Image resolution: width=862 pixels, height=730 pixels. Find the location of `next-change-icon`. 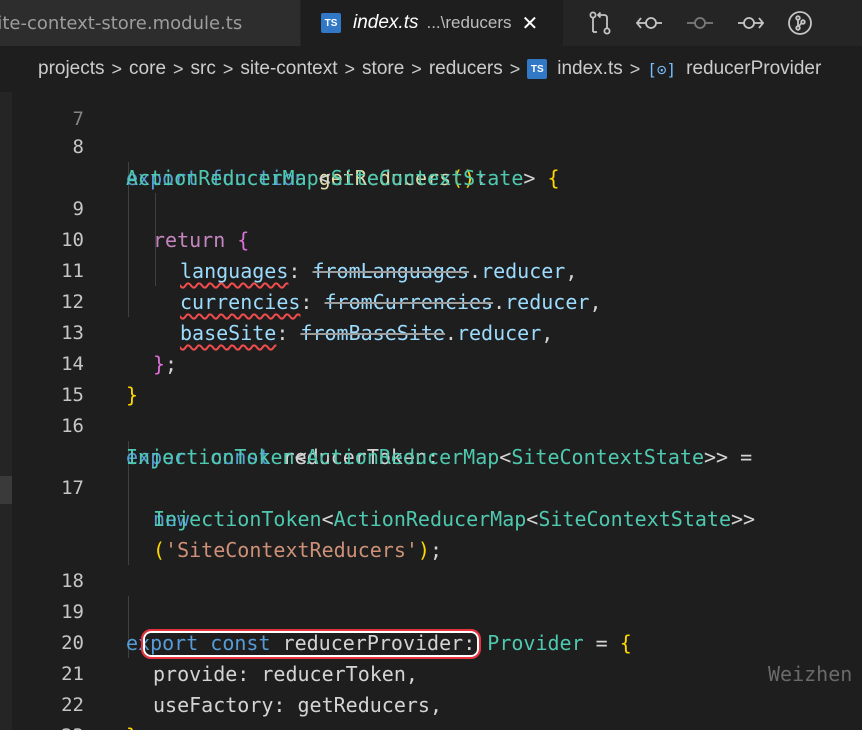

next-change-icon is located at coordinates (750, 23).